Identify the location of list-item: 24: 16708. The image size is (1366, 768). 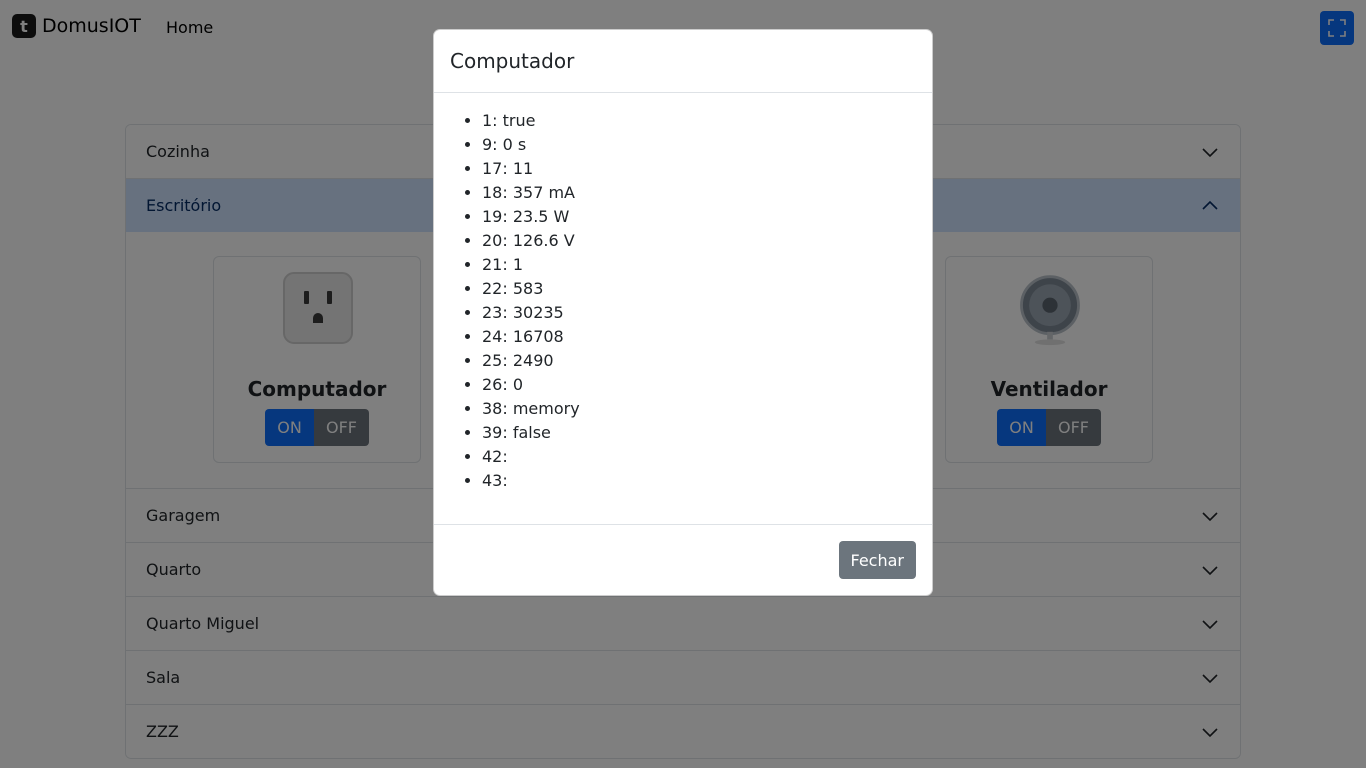
(699, 337).